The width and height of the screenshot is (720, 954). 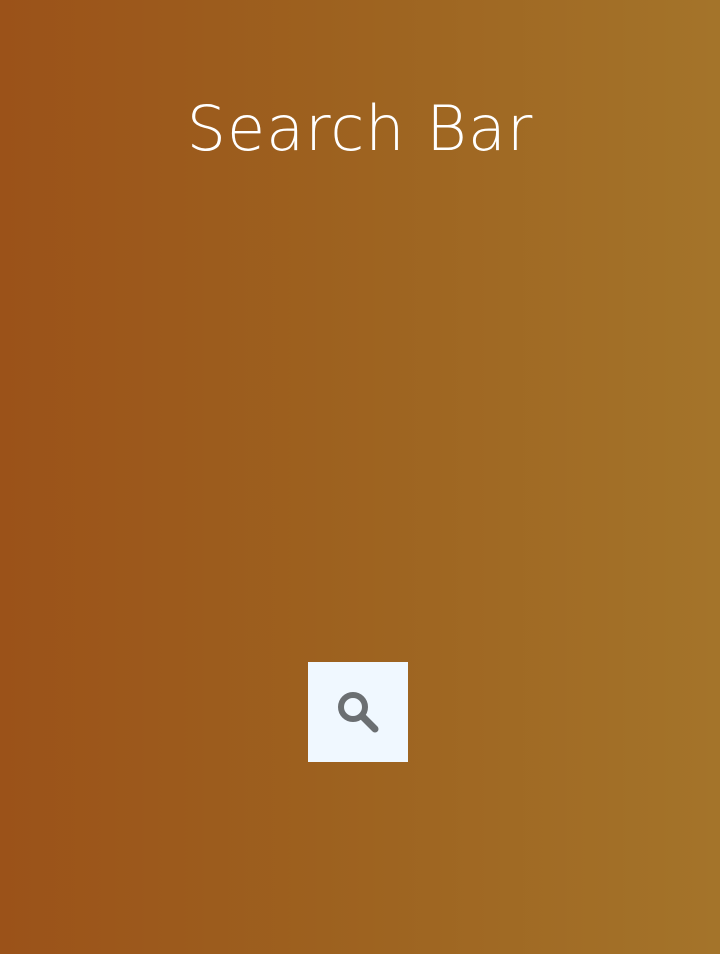 I want to click on search-icon, so click(x=358, y=712).